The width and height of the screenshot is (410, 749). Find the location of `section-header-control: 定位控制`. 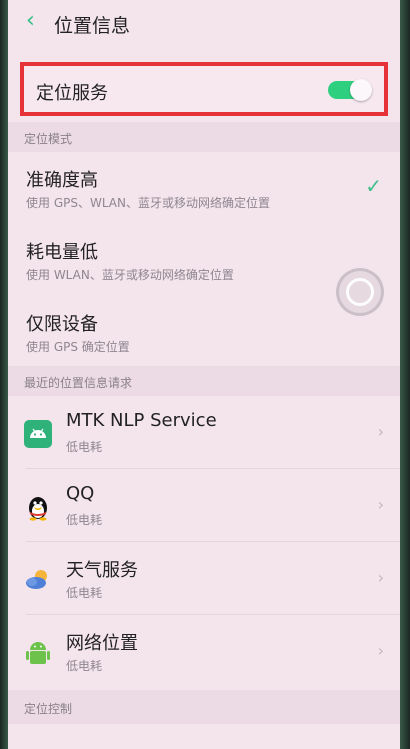

section-header-control: 定位控制 is located at coordinates (204, 707).